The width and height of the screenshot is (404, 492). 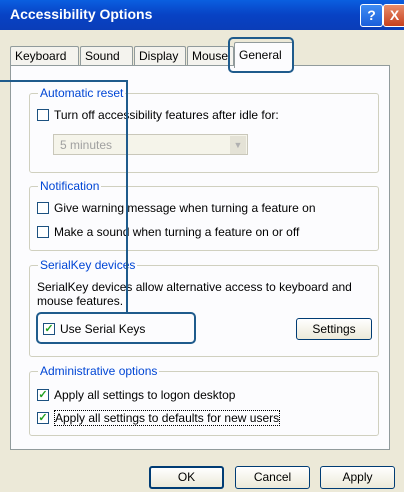 What do you see at coordinates (44, 56) in the screenshot?
I see `tab-keyboard: Keyboard` at bounding box center [44, 56].